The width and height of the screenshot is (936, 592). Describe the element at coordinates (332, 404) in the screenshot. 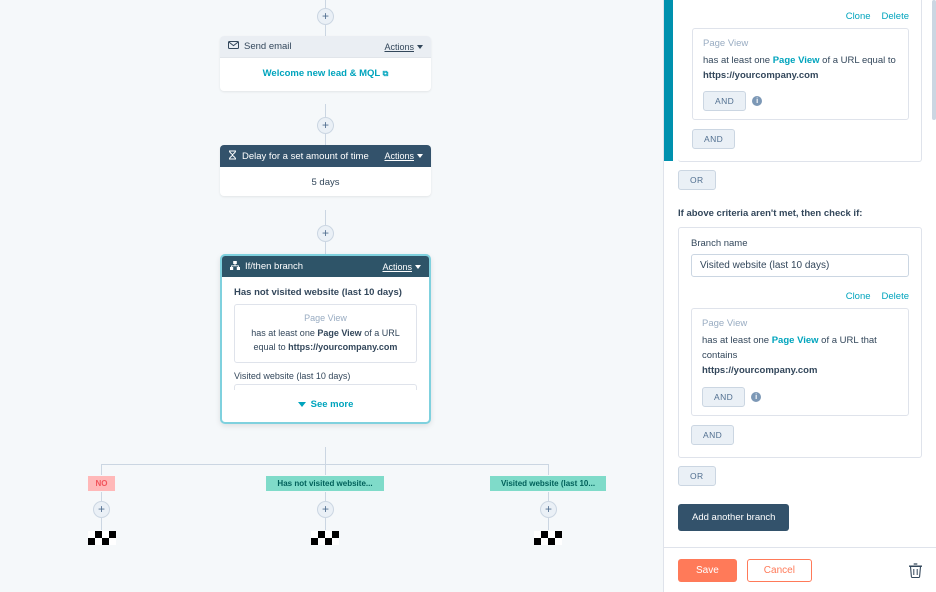

I see `see-more-label: See more` at that location.